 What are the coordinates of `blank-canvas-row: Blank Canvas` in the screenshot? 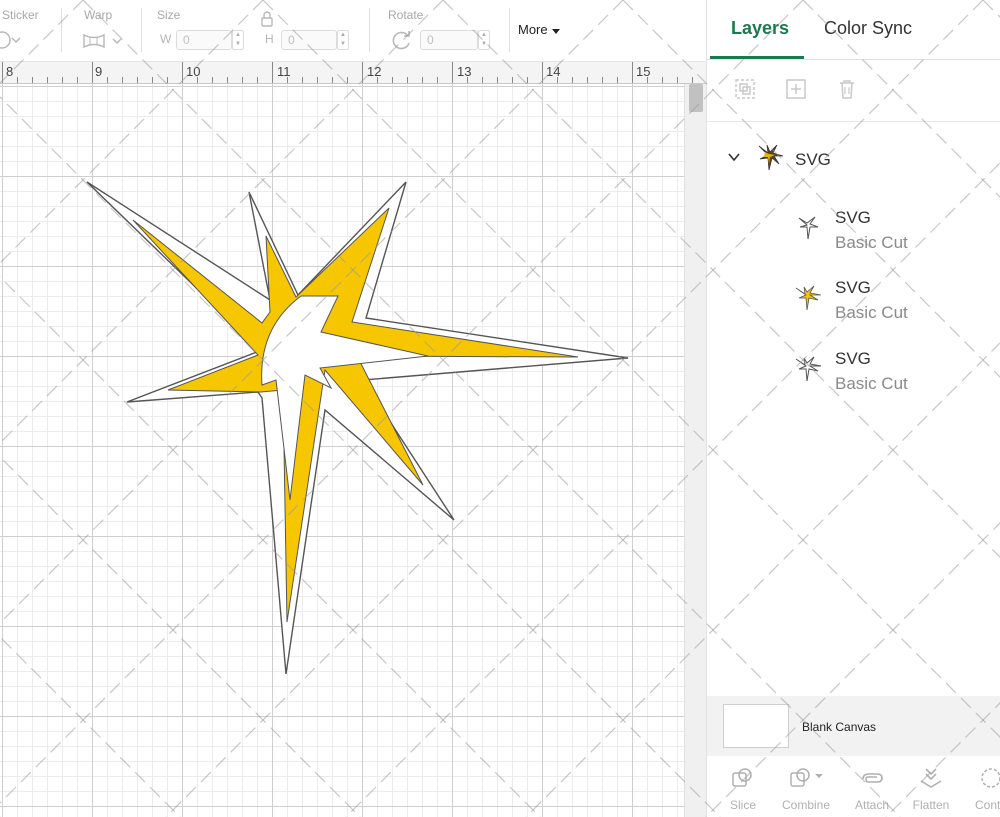 It's located at (853, 726).